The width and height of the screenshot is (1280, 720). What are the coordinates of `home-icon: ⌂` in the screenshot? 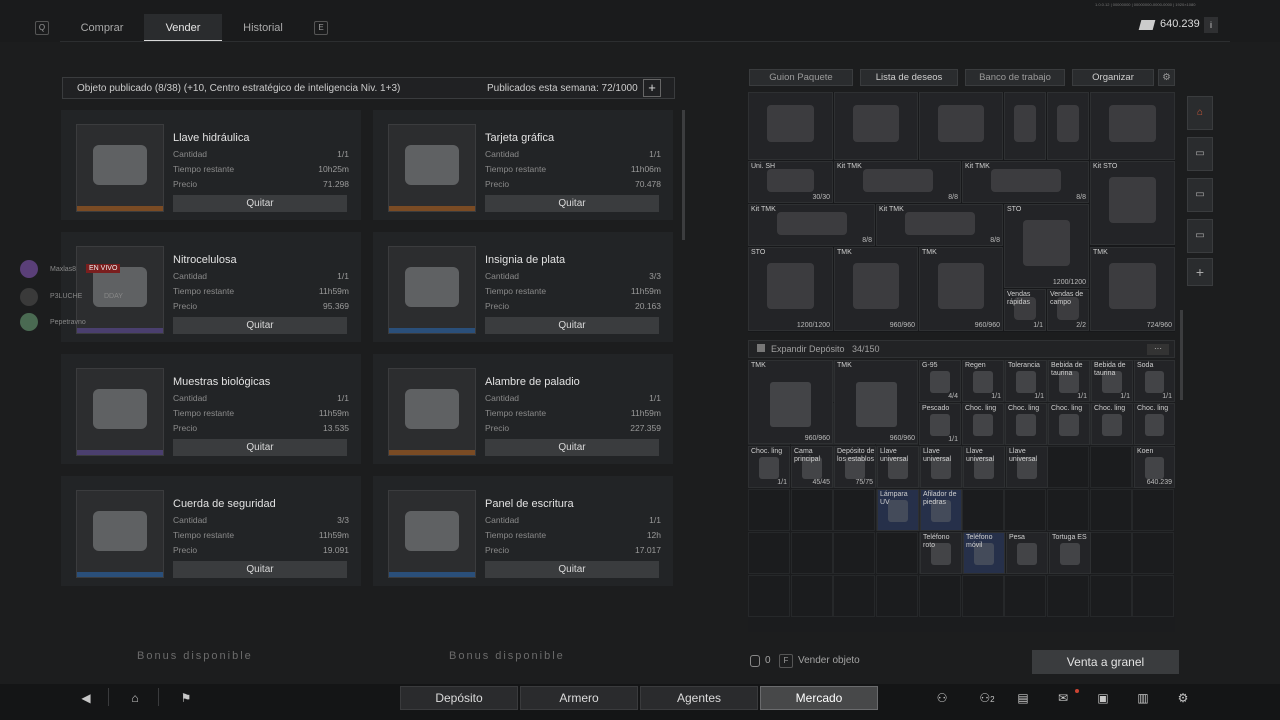 It's located at (135, 698).